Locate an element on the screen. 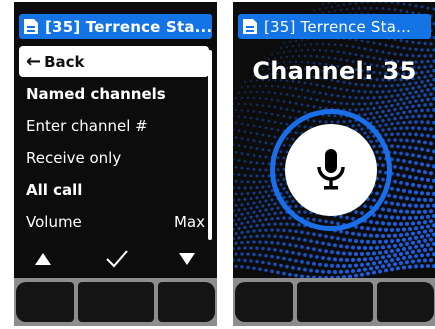 This screenshot has height=329, width=435. scrollbar is located at coordinates (210, 145).